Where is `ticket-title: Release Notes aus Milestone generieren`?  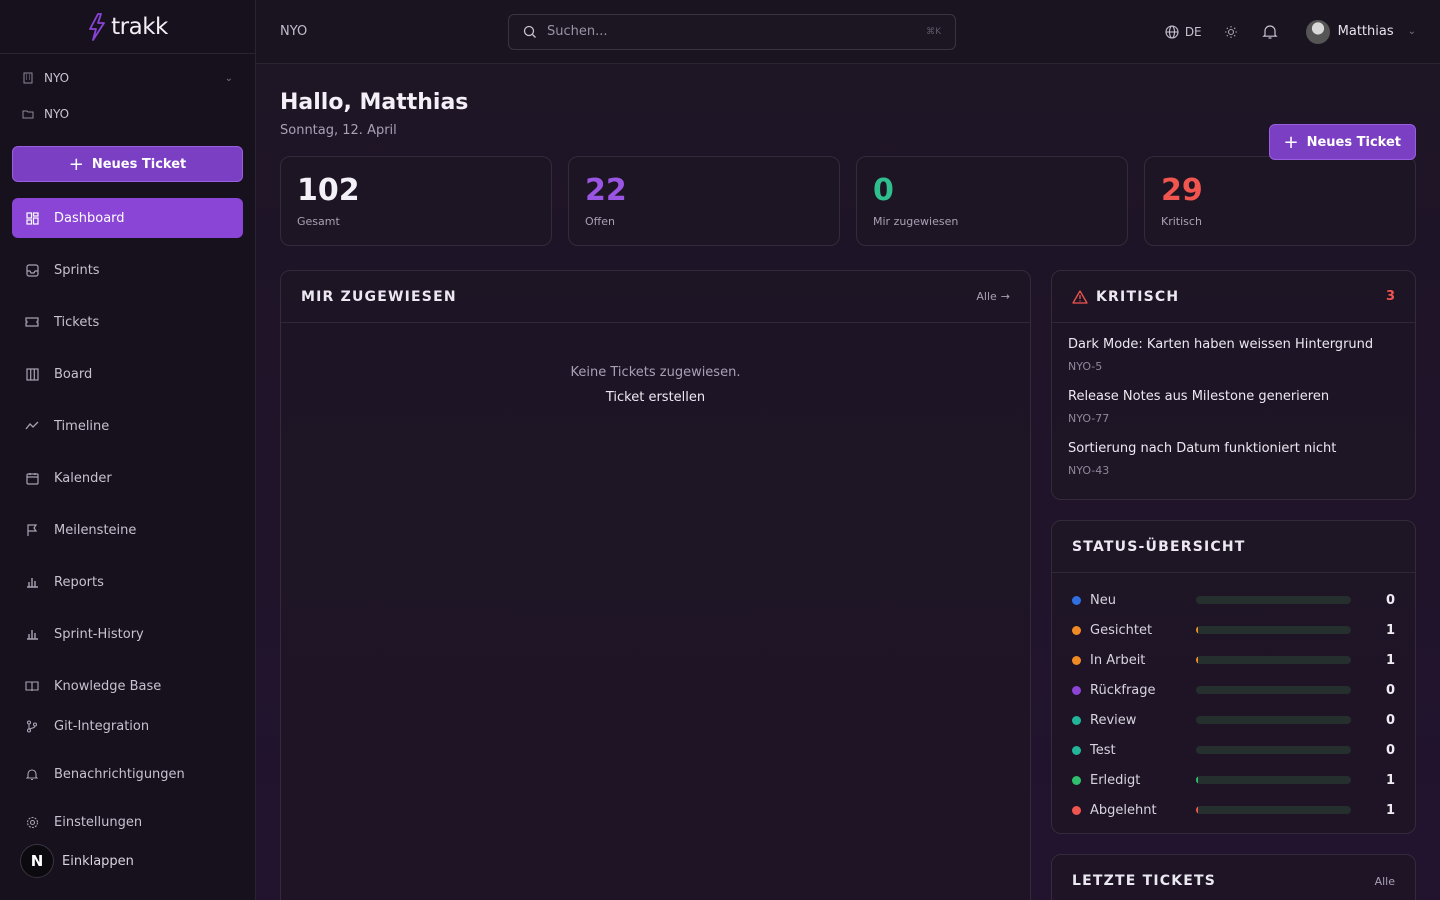
ticket-title: Release Notes aus Milestone generieren is located at coordinates (1199, 396).